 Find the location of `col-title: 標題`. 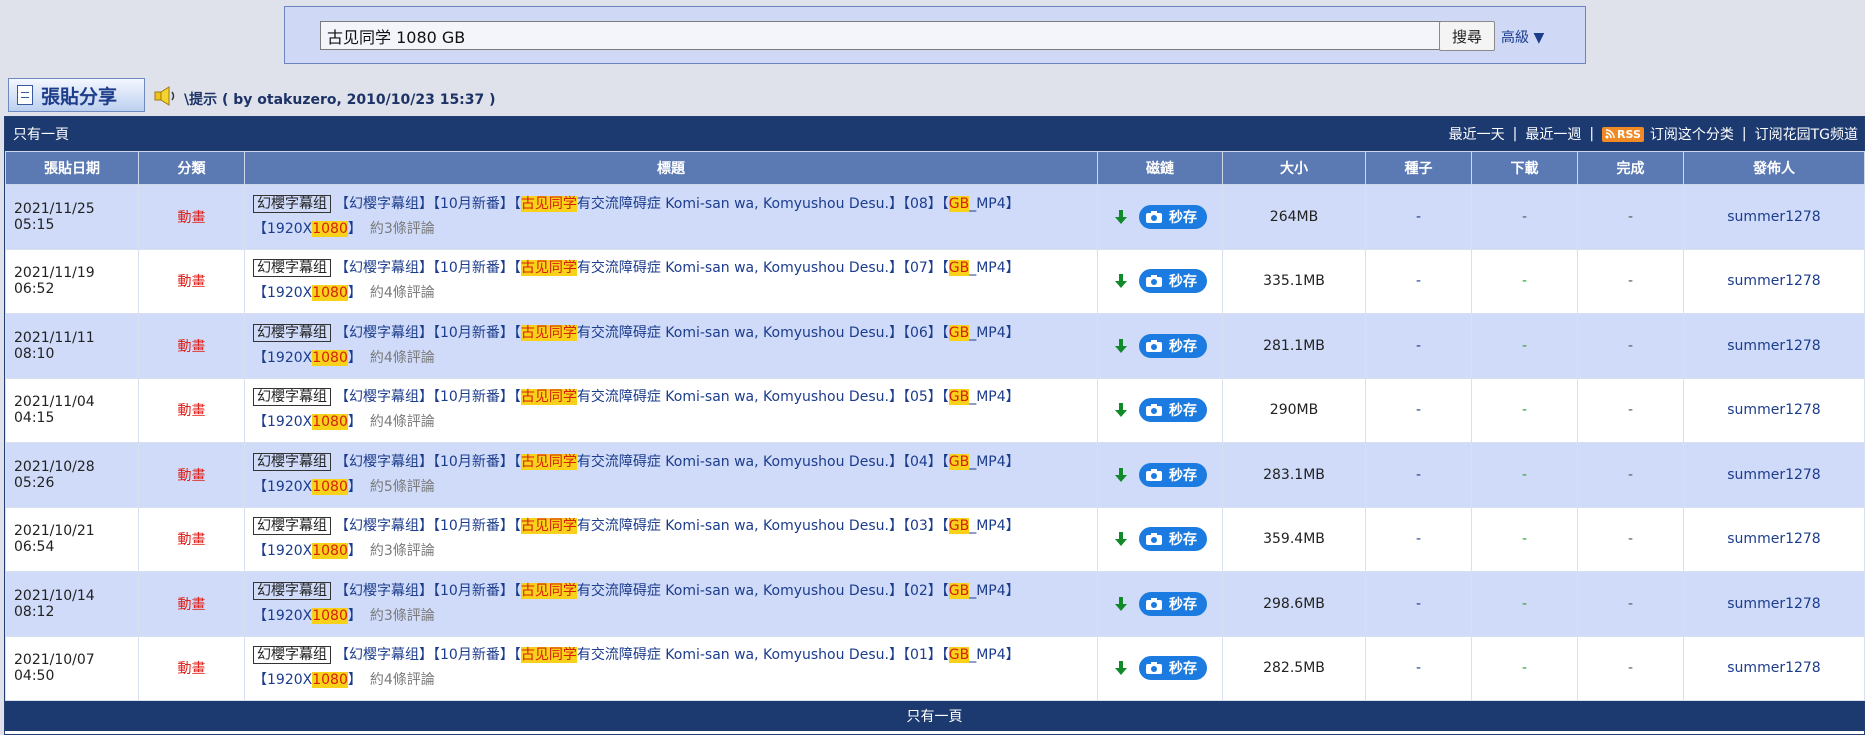

col-title: 標題 is located at coordinates (671, 168).